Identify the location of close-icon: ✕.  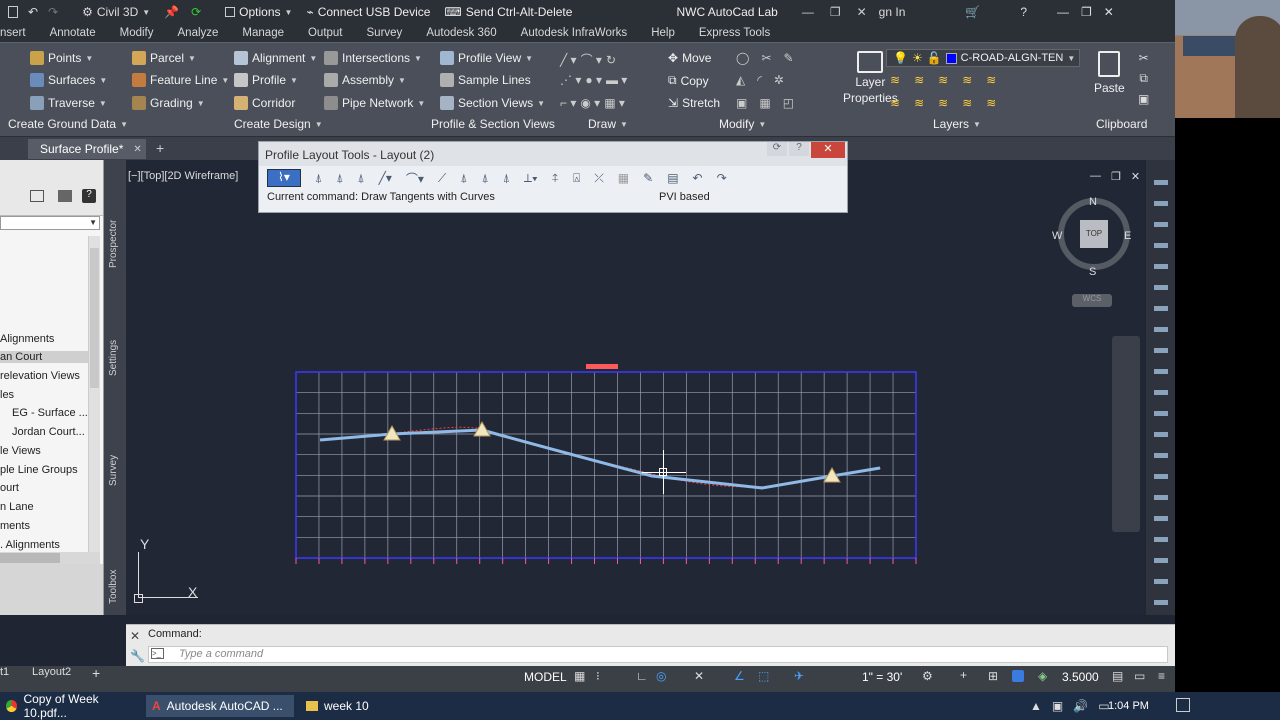
(862, 12).